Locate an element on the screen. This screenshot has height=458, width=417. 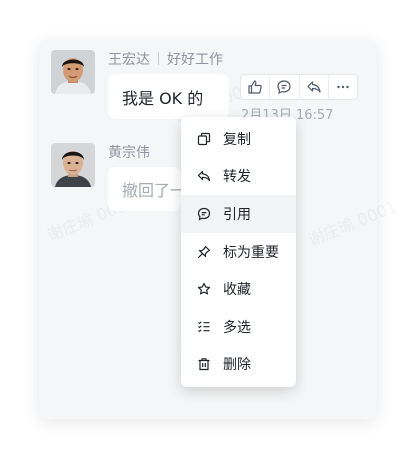
menu-item-delete: 删除 is located at coordinates (238, 365).